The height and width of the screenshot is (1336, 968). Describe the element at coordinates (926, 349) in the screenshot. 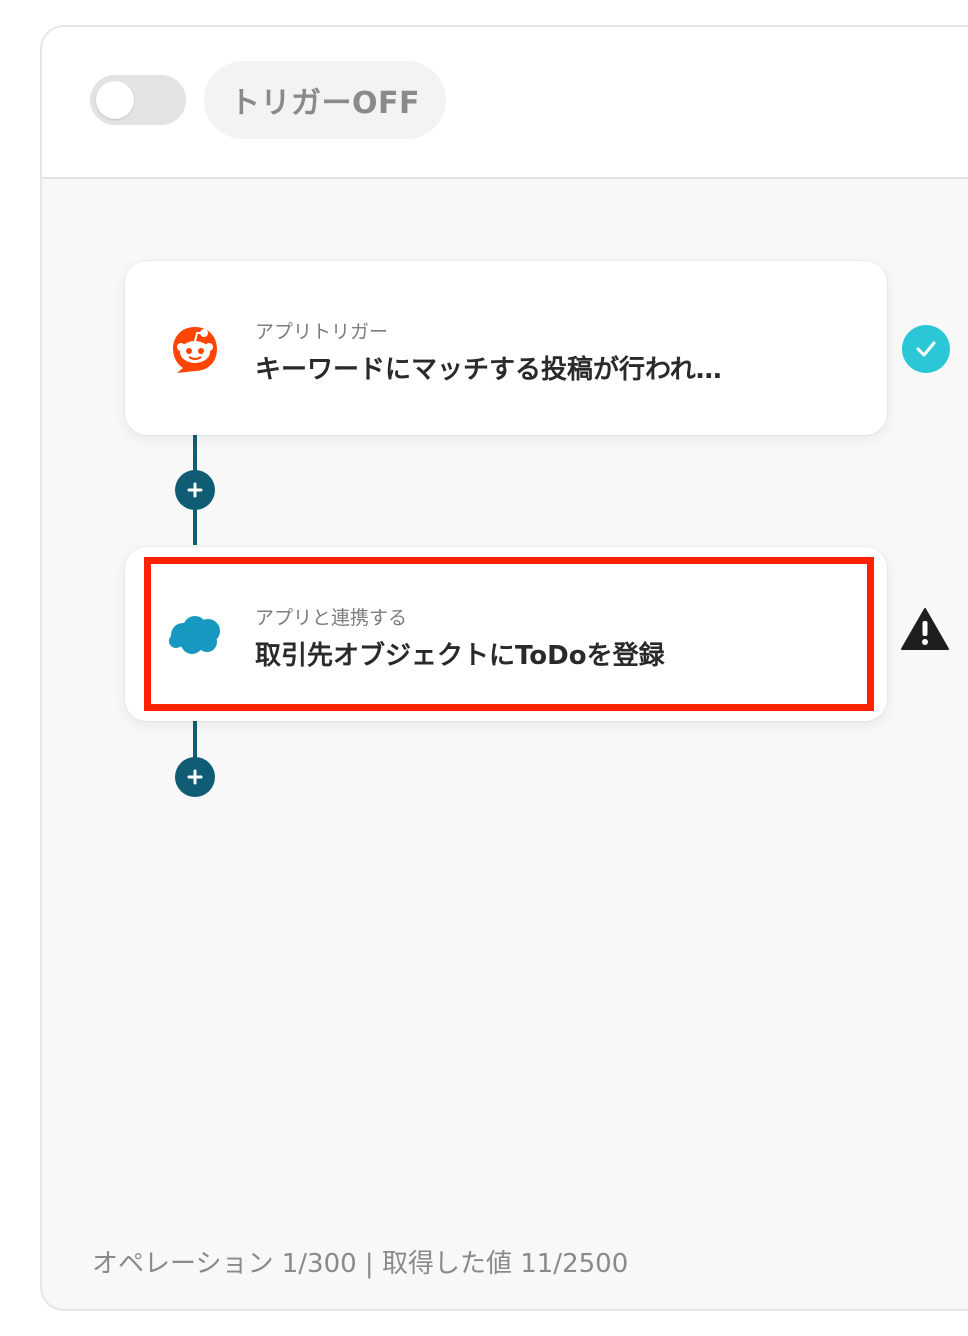

I see `check-icon` at that location.